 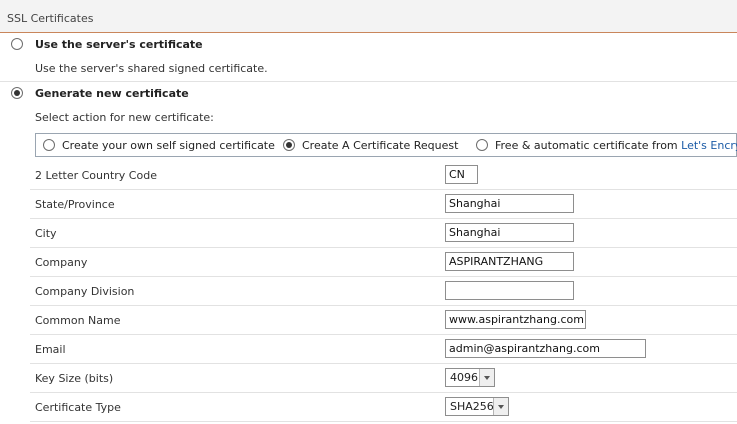 I want to click on section-header: SSL Certificates, so click(x=368, y=16).